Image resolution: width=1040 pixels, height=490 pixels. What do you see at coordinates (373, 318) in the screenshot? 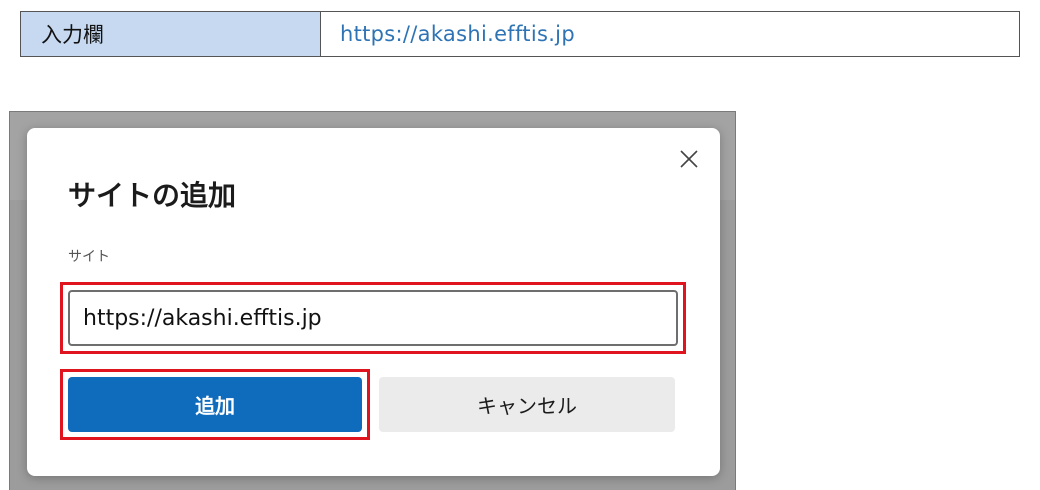
I see `site-input` at bounding box center [373, 318].